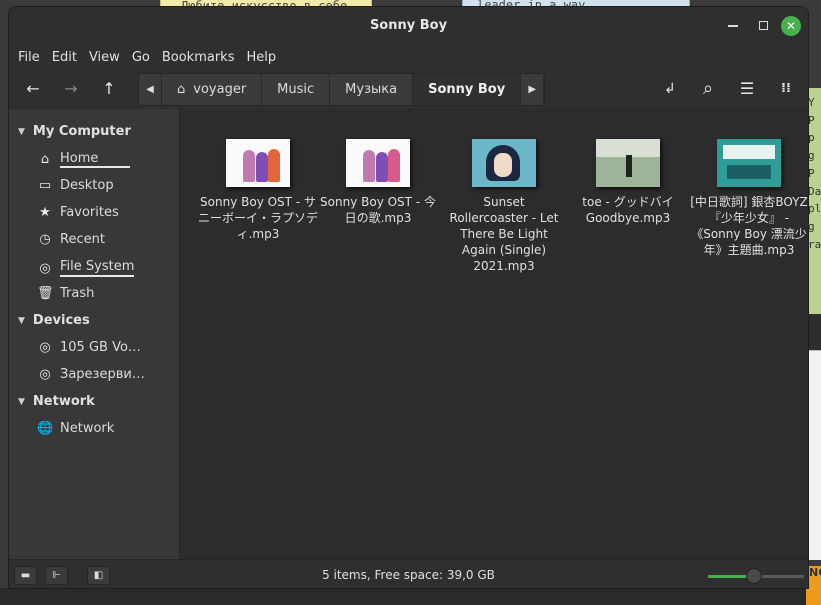 The height and width of the screenshot is (605, 821). I want to click on arrow-left-icon: ←, so click(33, 88).